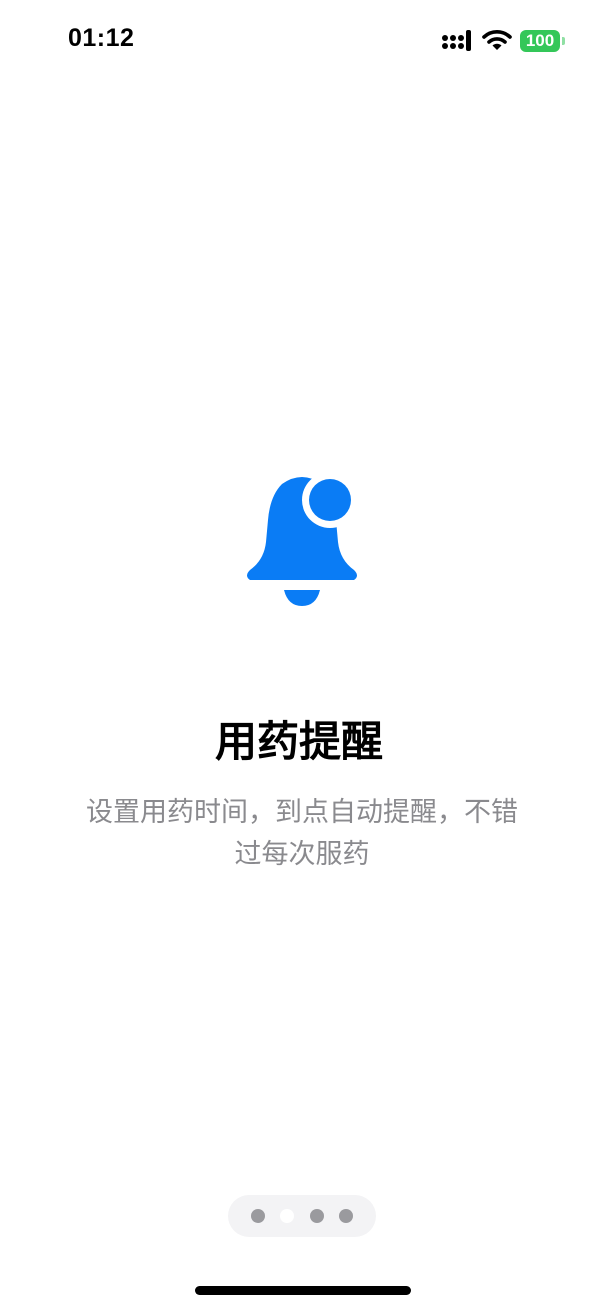 This screenshot has width=598, height=1300. I want to click on battery-icon: 100, so click(543, 41).